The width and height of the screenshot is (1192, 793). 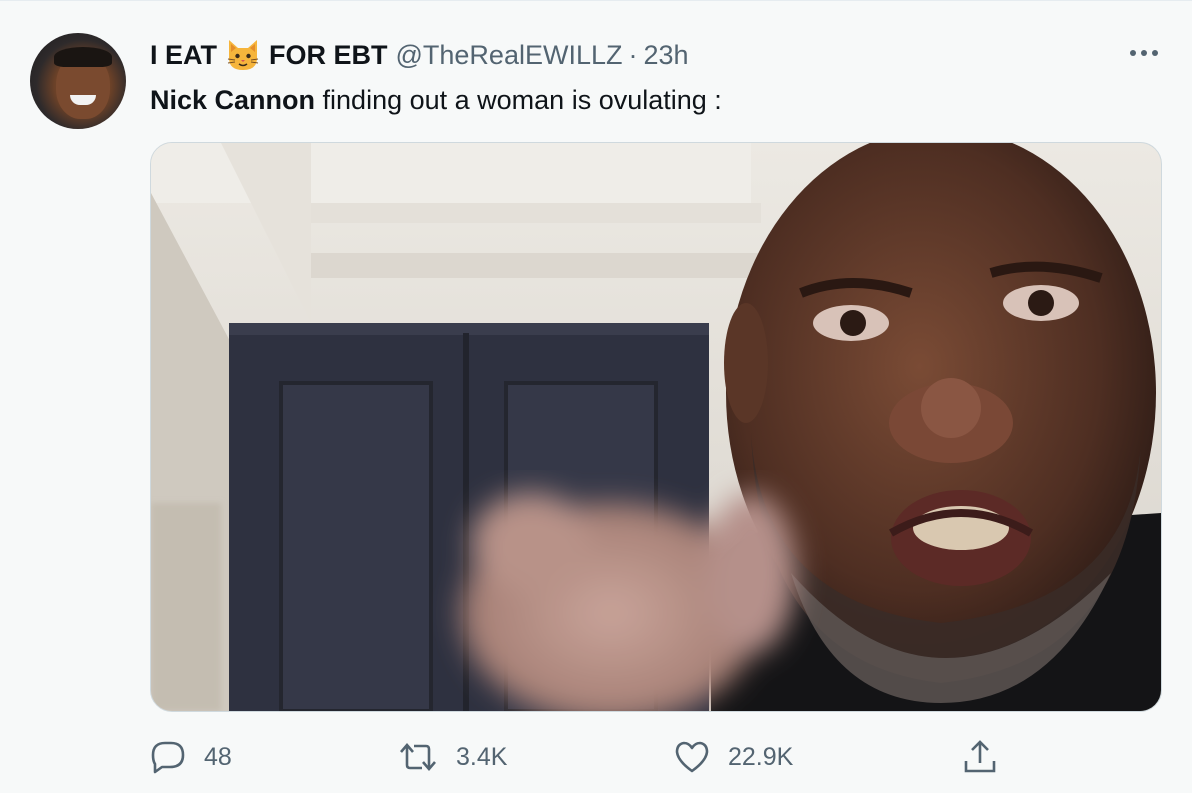 What do you see at coordinates (692, 757) in the screenshot?
I see `heart-icon` at bounding box center [692, 757].